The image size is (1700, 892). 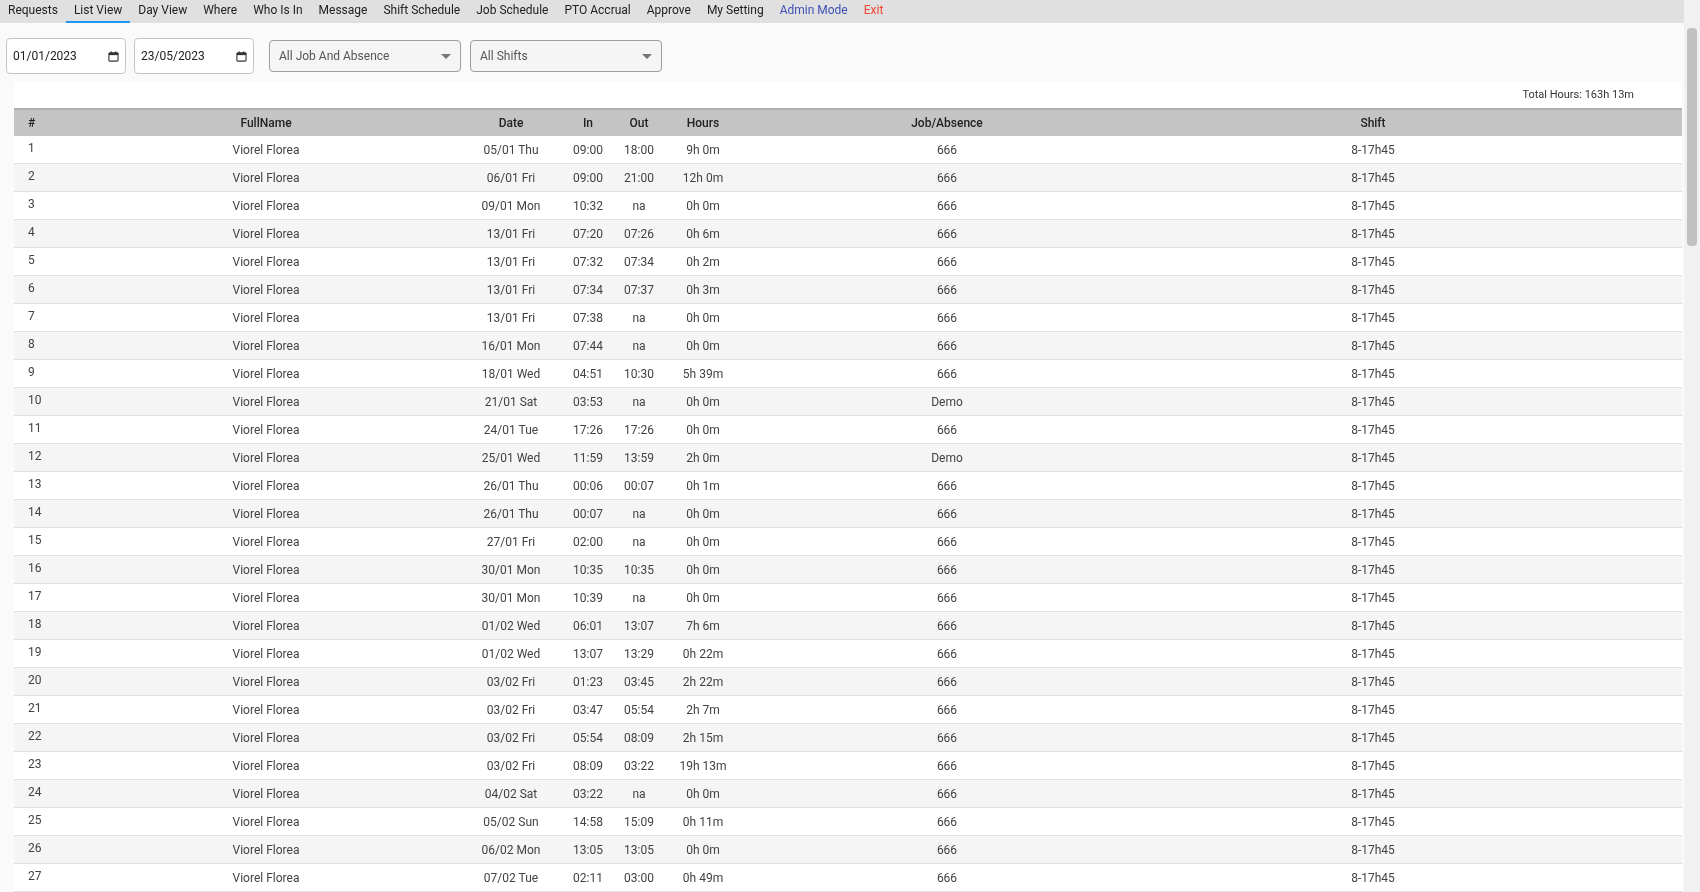 What do you see at coordinates (511, 374) in the screenshot?
I see `table-cell-text: 18/01 Wed` at bounding box center [511, 374].